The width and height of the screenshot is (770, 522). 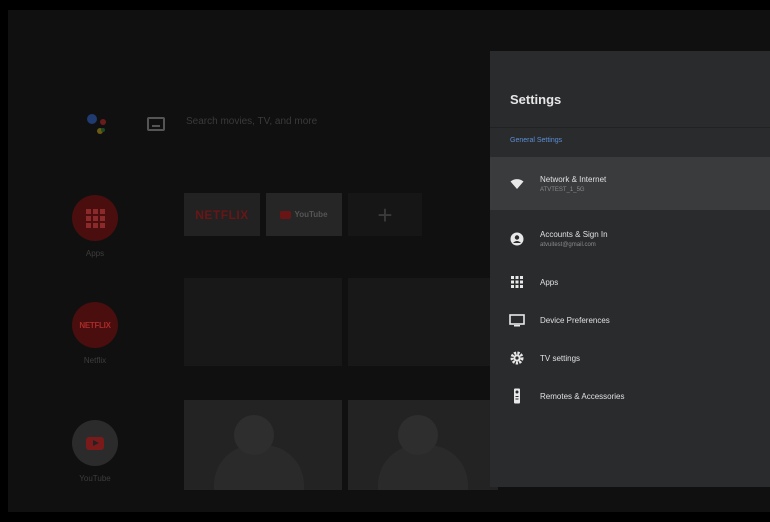 What do you see at coordinates (517, 239) in the screenshot?
I see `account-icon` at bounding box center [517, 239].